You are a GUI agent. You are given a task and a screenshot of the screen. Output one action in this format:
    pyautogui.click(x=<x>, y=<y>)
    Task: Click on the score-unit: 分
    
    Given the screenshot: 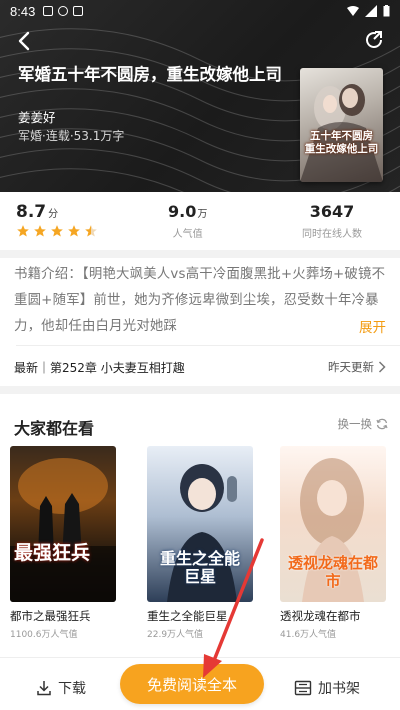 What is the action you would take?
    pyautogui.click(x=53, y=214)
    